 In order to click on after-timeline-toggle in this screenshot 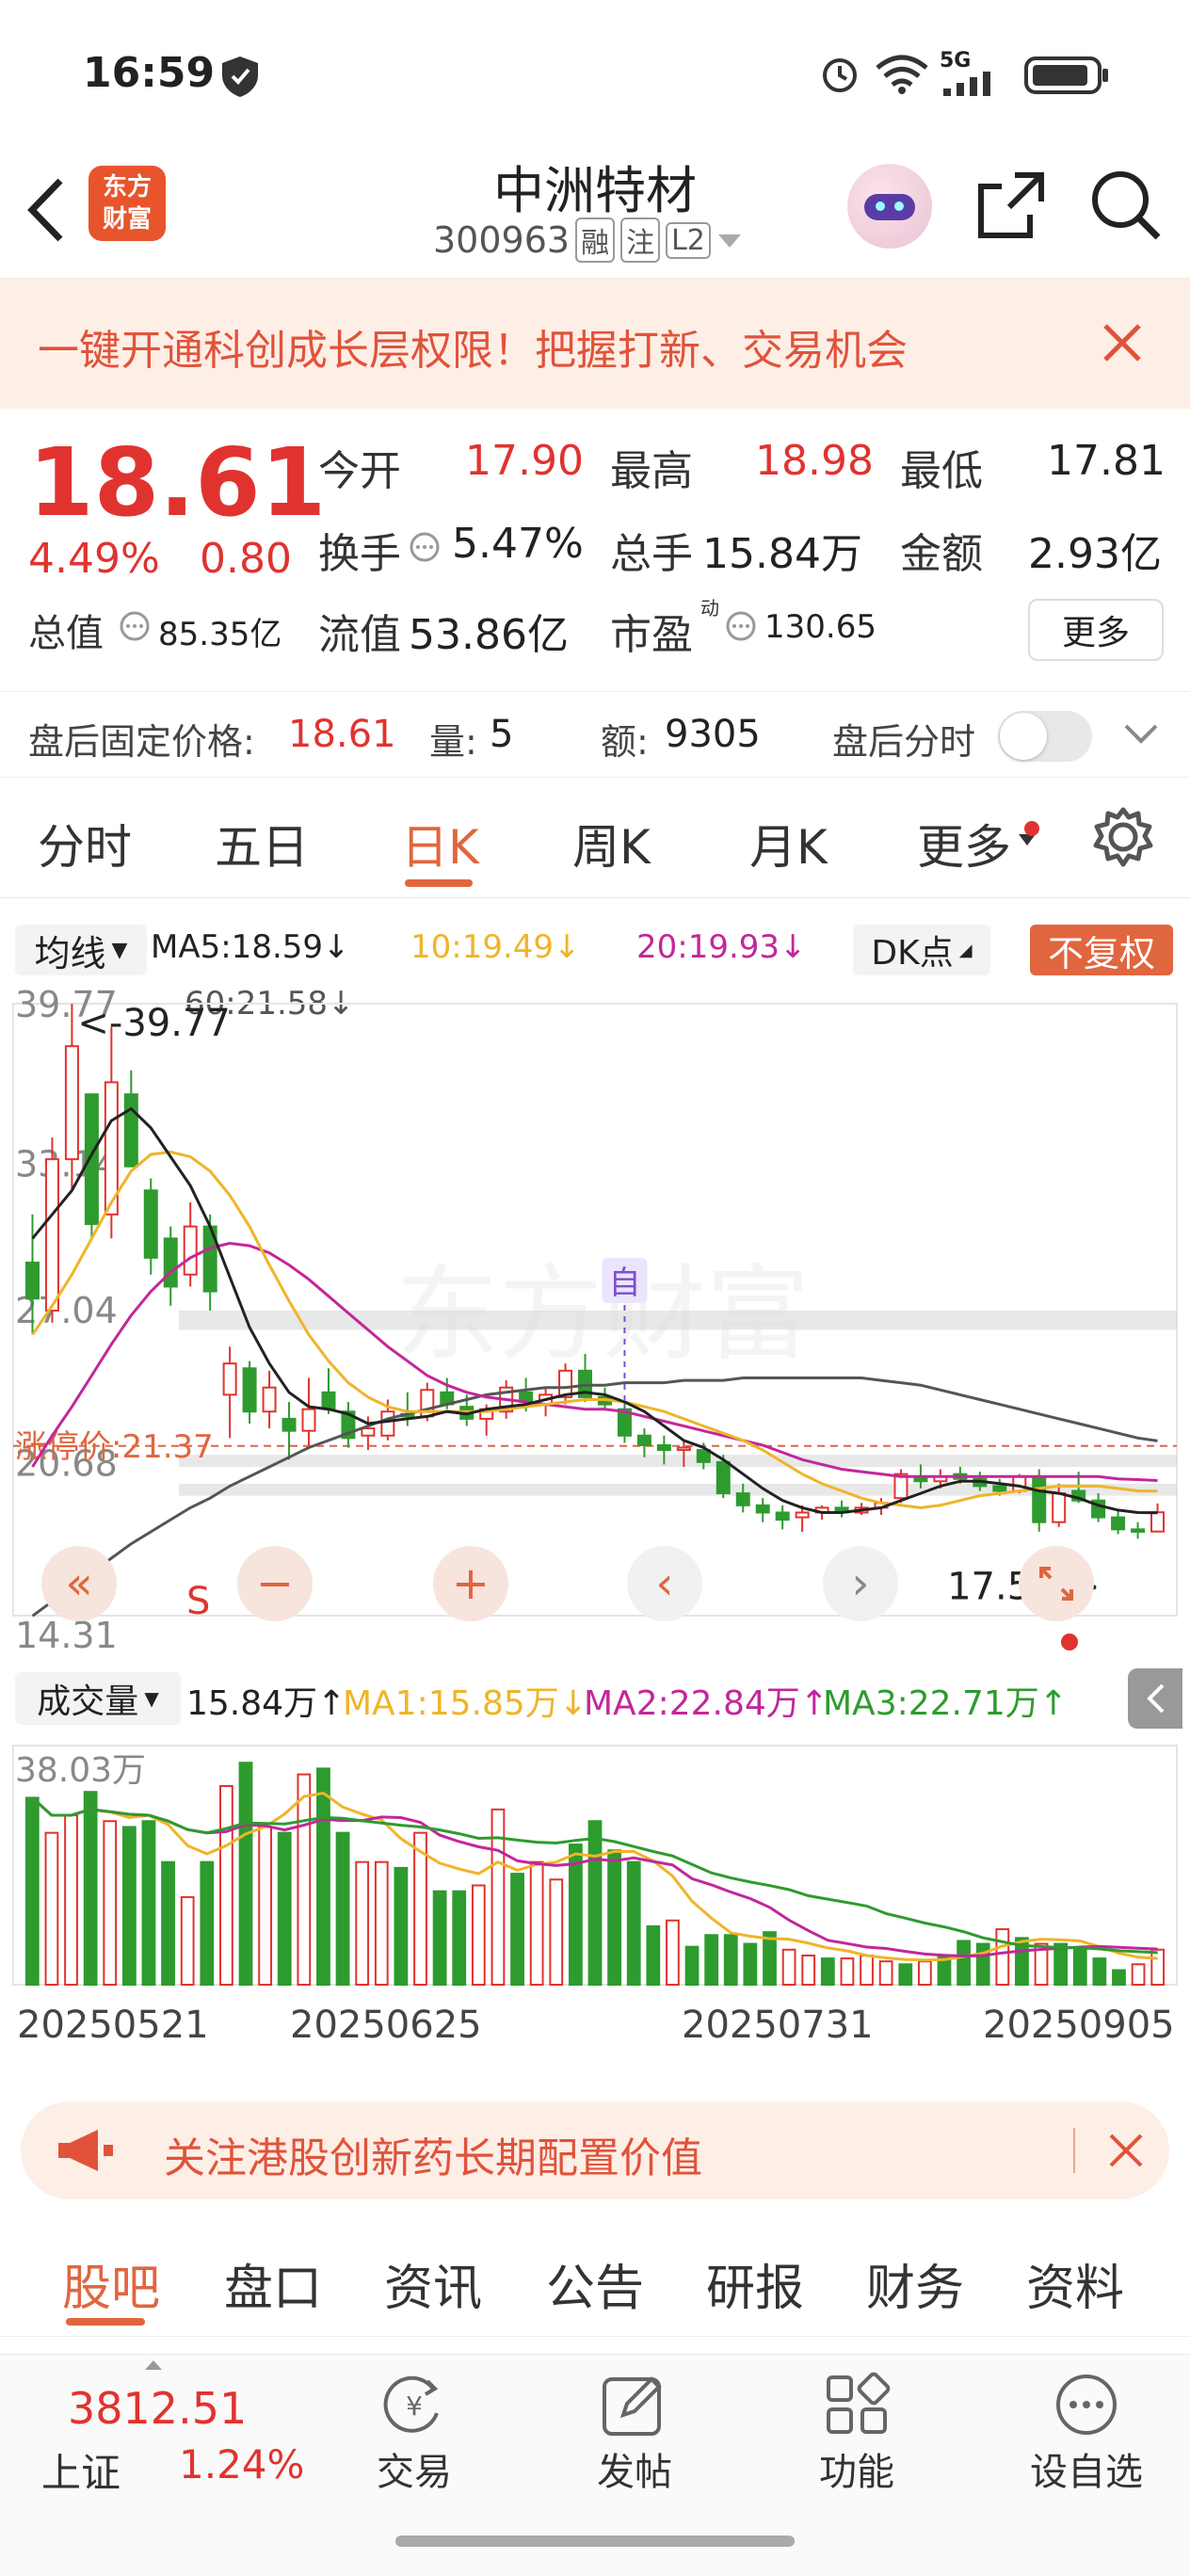, I will do `click(1045, 736)`.